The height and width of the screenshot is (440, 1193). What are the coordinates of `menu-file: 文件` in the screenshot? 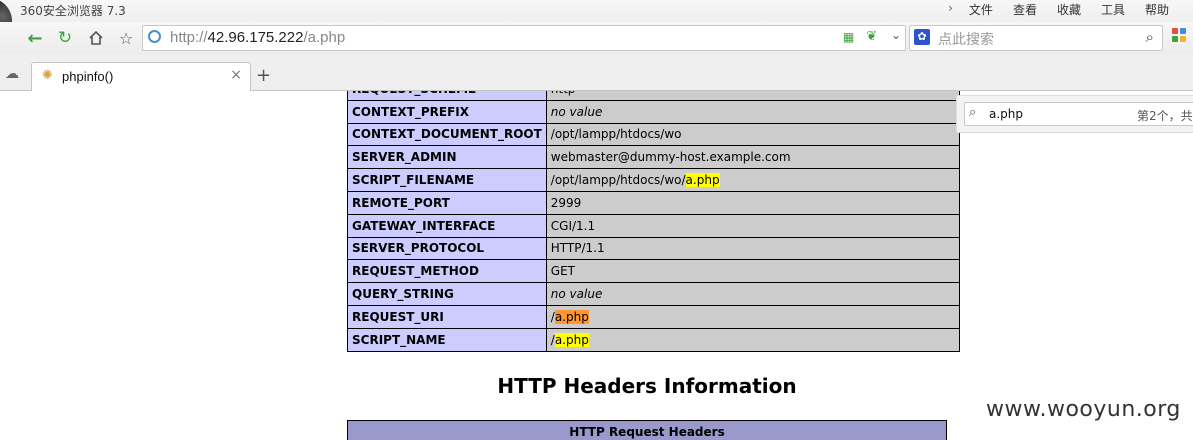 It's located at (981, 9).